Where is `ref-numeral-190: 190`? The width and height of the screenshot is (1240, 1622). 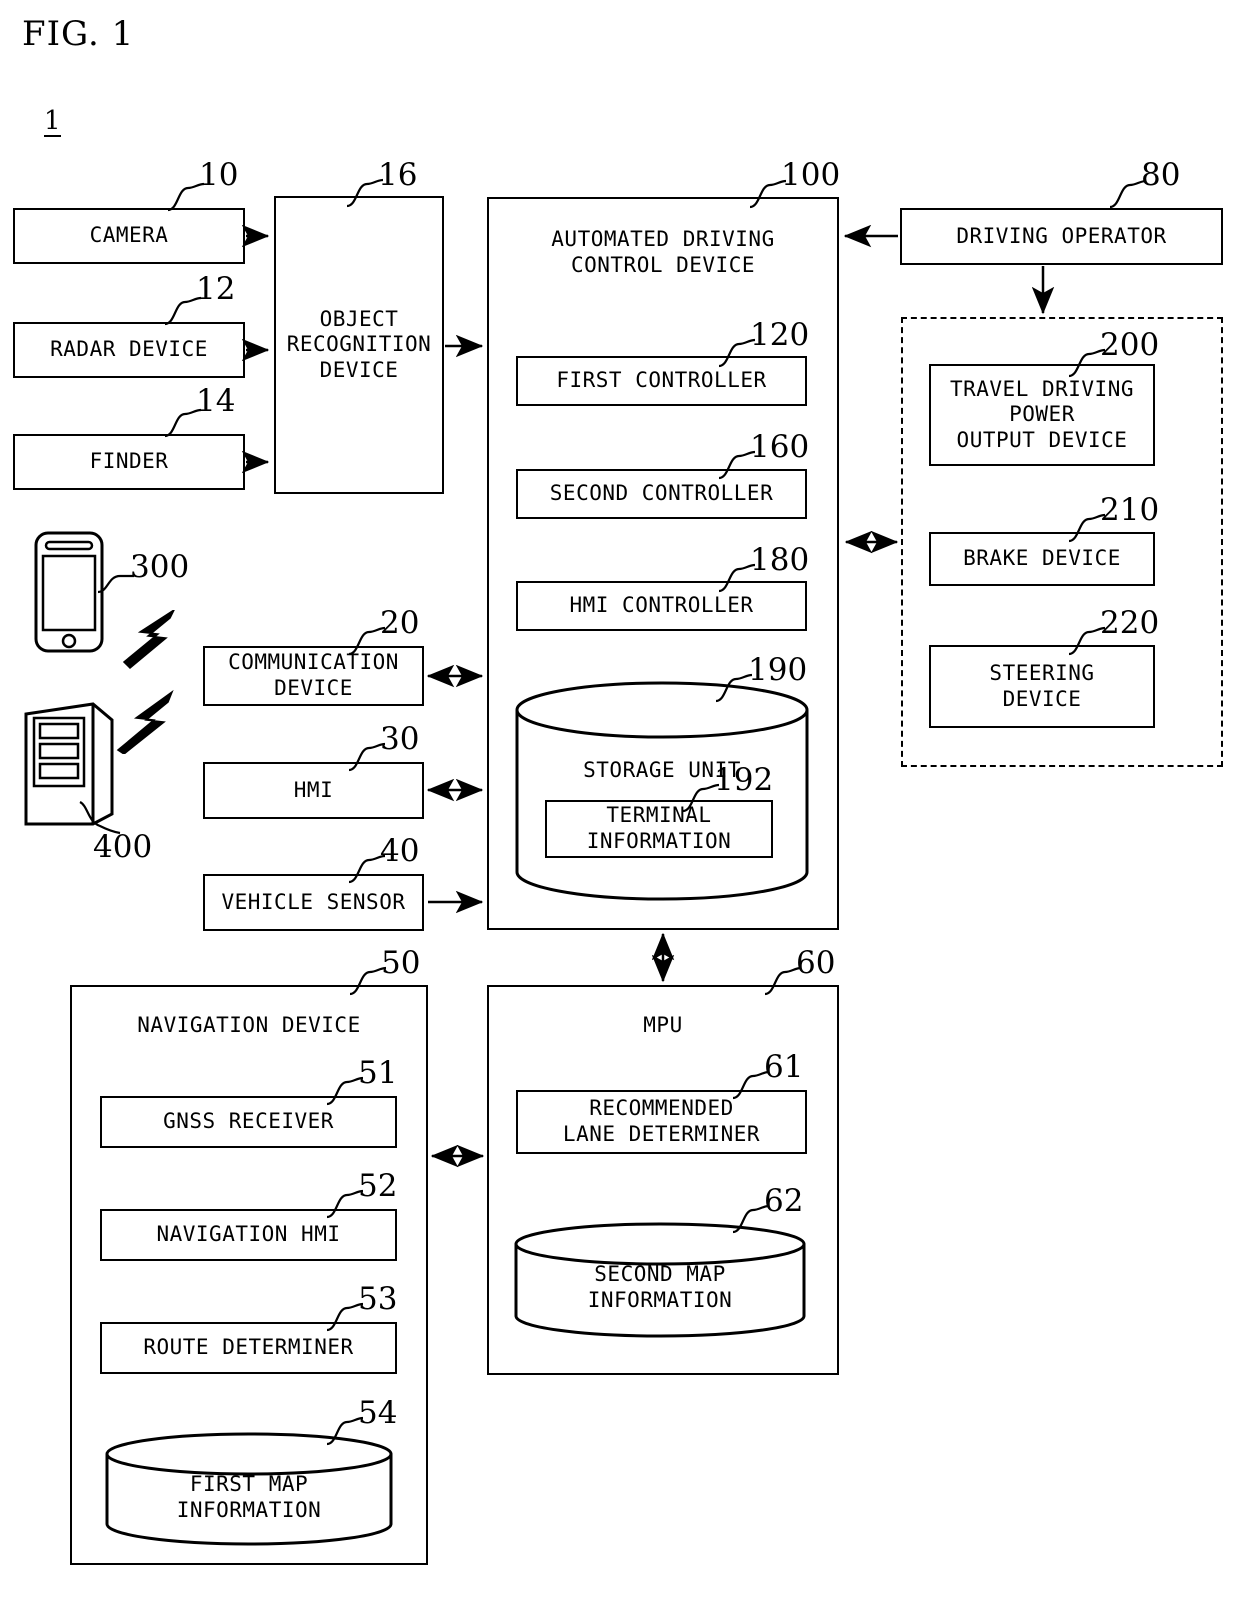
ref-numeral-190: 190 is located at coordinates (778, 670).